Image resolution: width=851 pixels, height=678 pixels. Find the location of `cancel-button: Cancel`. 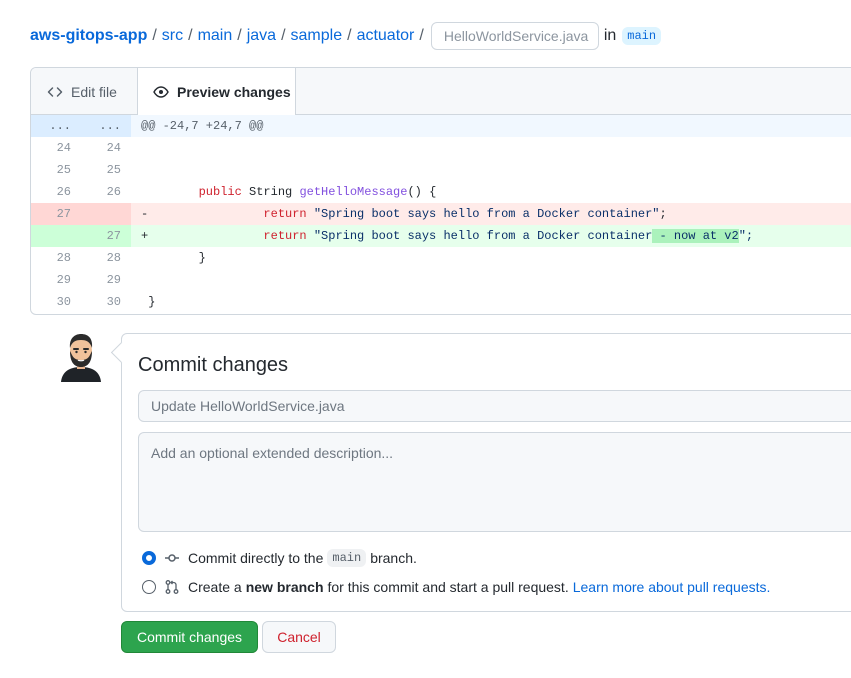

cancel-button: Cancel is located at coordinates (299, 637).